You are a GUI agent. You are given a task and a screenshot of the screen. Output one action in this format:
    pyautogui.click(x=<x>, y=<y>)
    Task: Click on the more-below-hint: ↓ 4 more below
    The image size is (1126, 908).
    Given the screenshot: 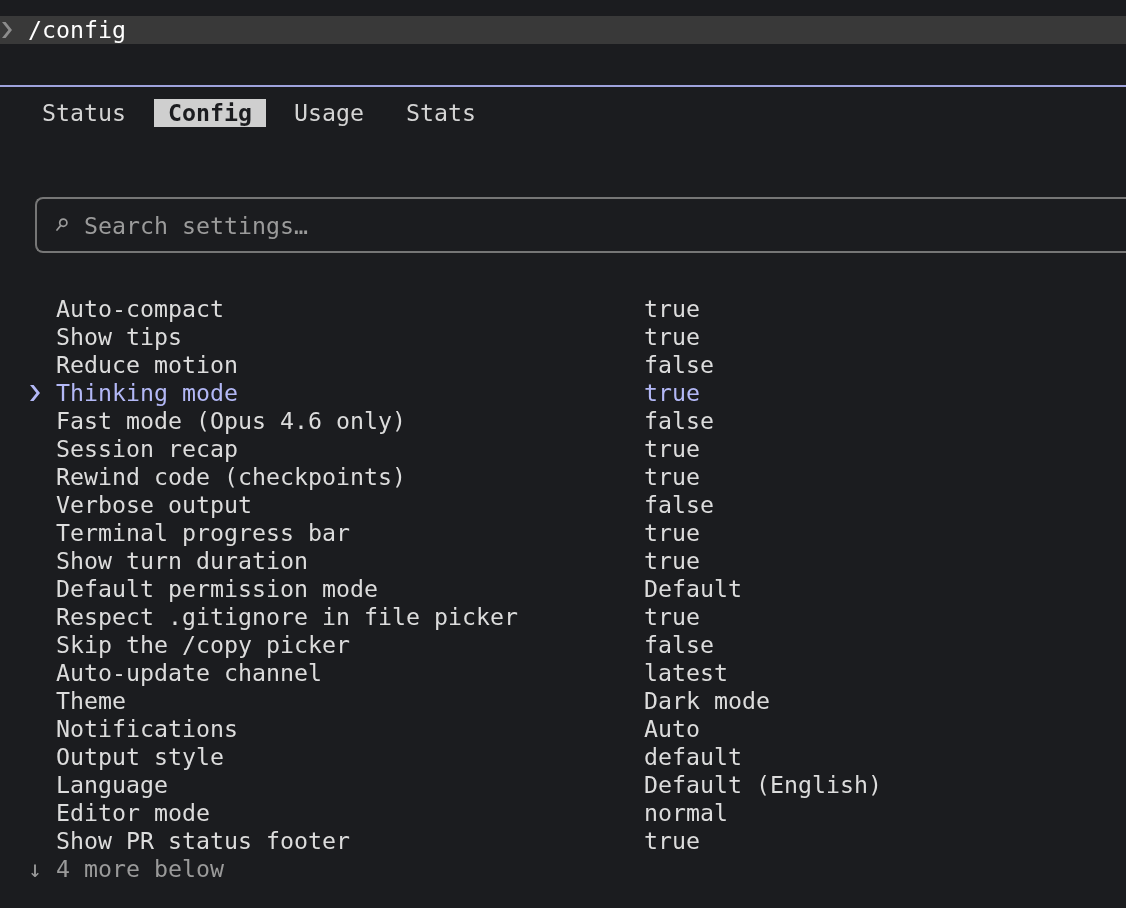 What is the action you would take?
    pyautogui.click(x=126, y=868)
    